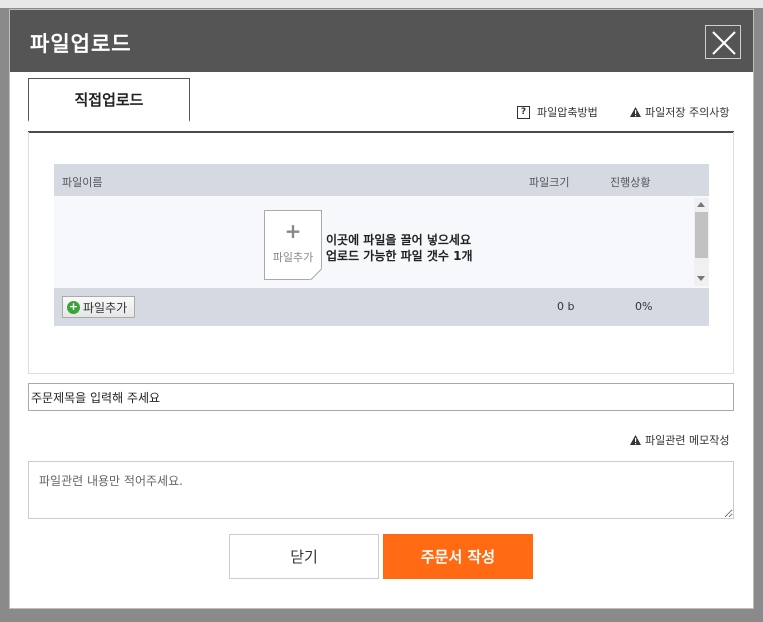  I want to click on storage-notice-link: 파일저장 주의사항, so click(679, 112).